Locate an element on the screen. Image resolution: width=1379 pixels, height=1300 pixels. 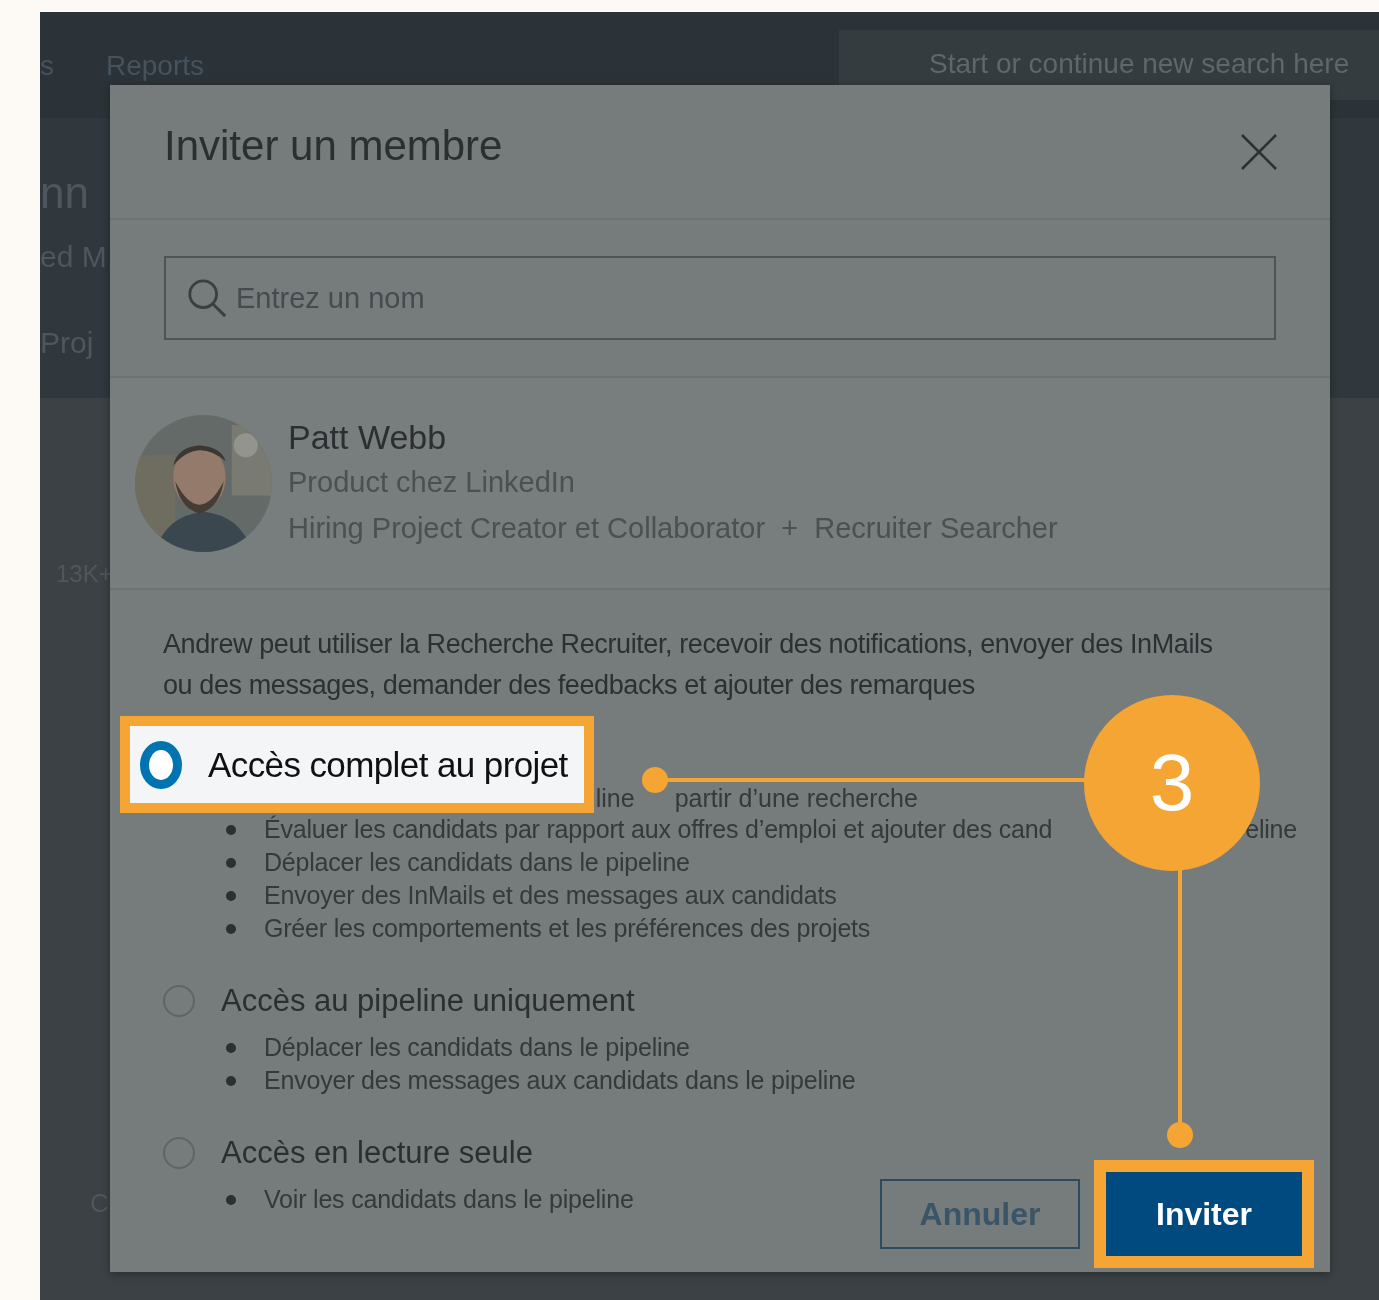
radio-option: Accès en lecture seule is located at coordinates (348, 1153).